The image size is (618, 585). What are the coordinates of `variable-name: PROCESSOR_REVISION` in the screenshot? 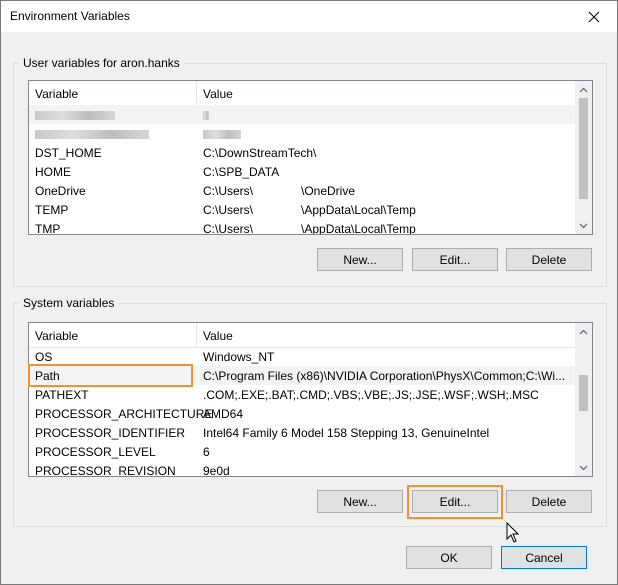 It's located at (105, 470).